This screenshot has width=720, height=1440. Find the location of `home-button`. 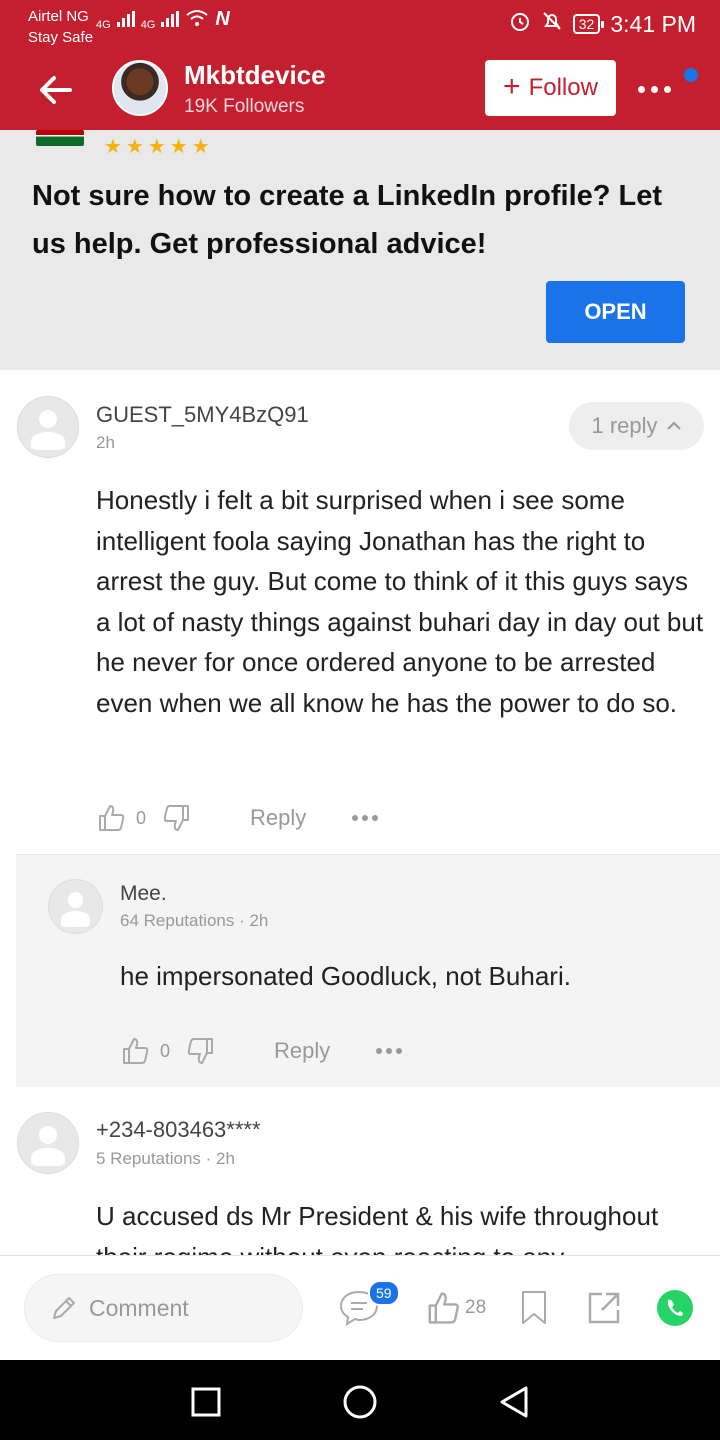

home-button is located at coordinates (360, 1402).